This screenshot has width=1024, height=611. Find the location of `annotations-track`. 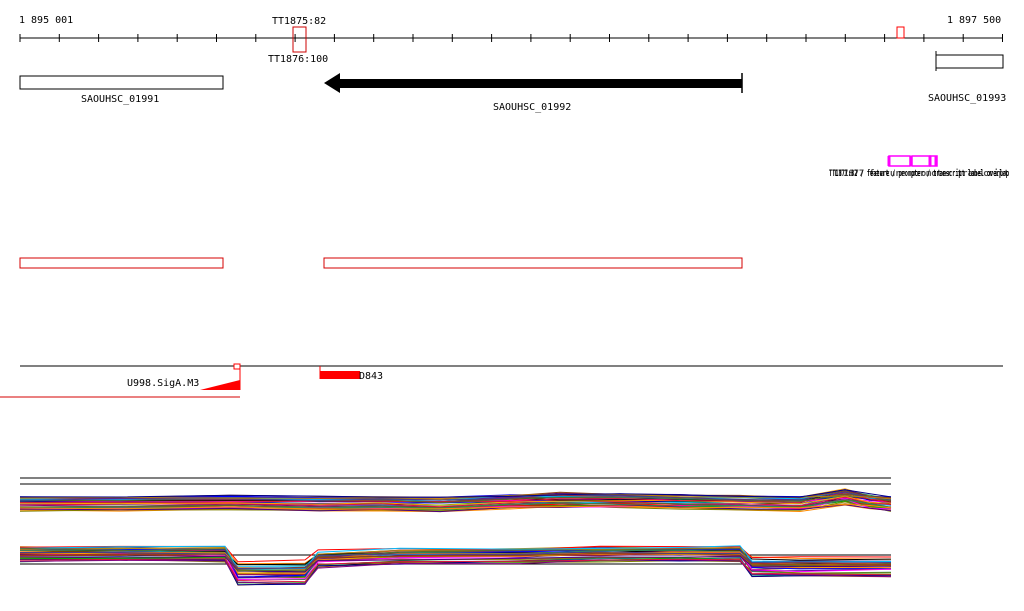

annotations-track is located at coordinates (381, 263).